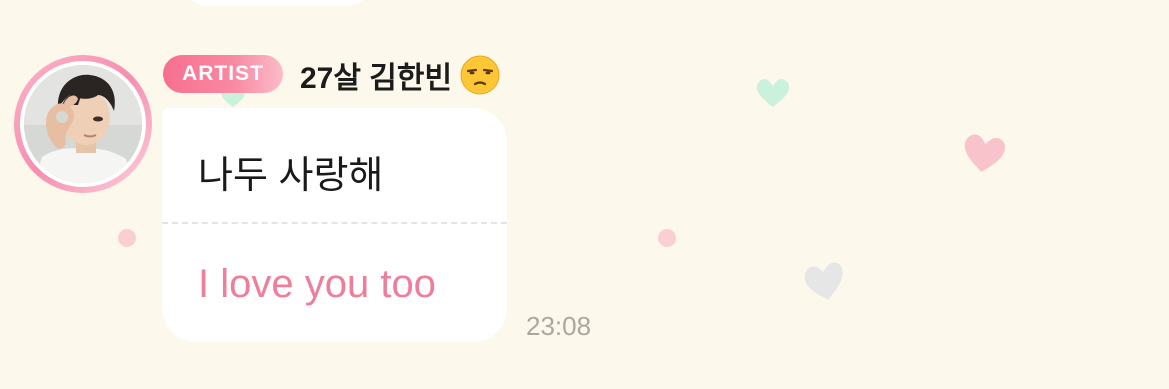 The image size is (1169, 389). What do you see at coordinates (773, 93) in the screenshot?
I see `mint-heart-icon` at bounding box center [773, 93].